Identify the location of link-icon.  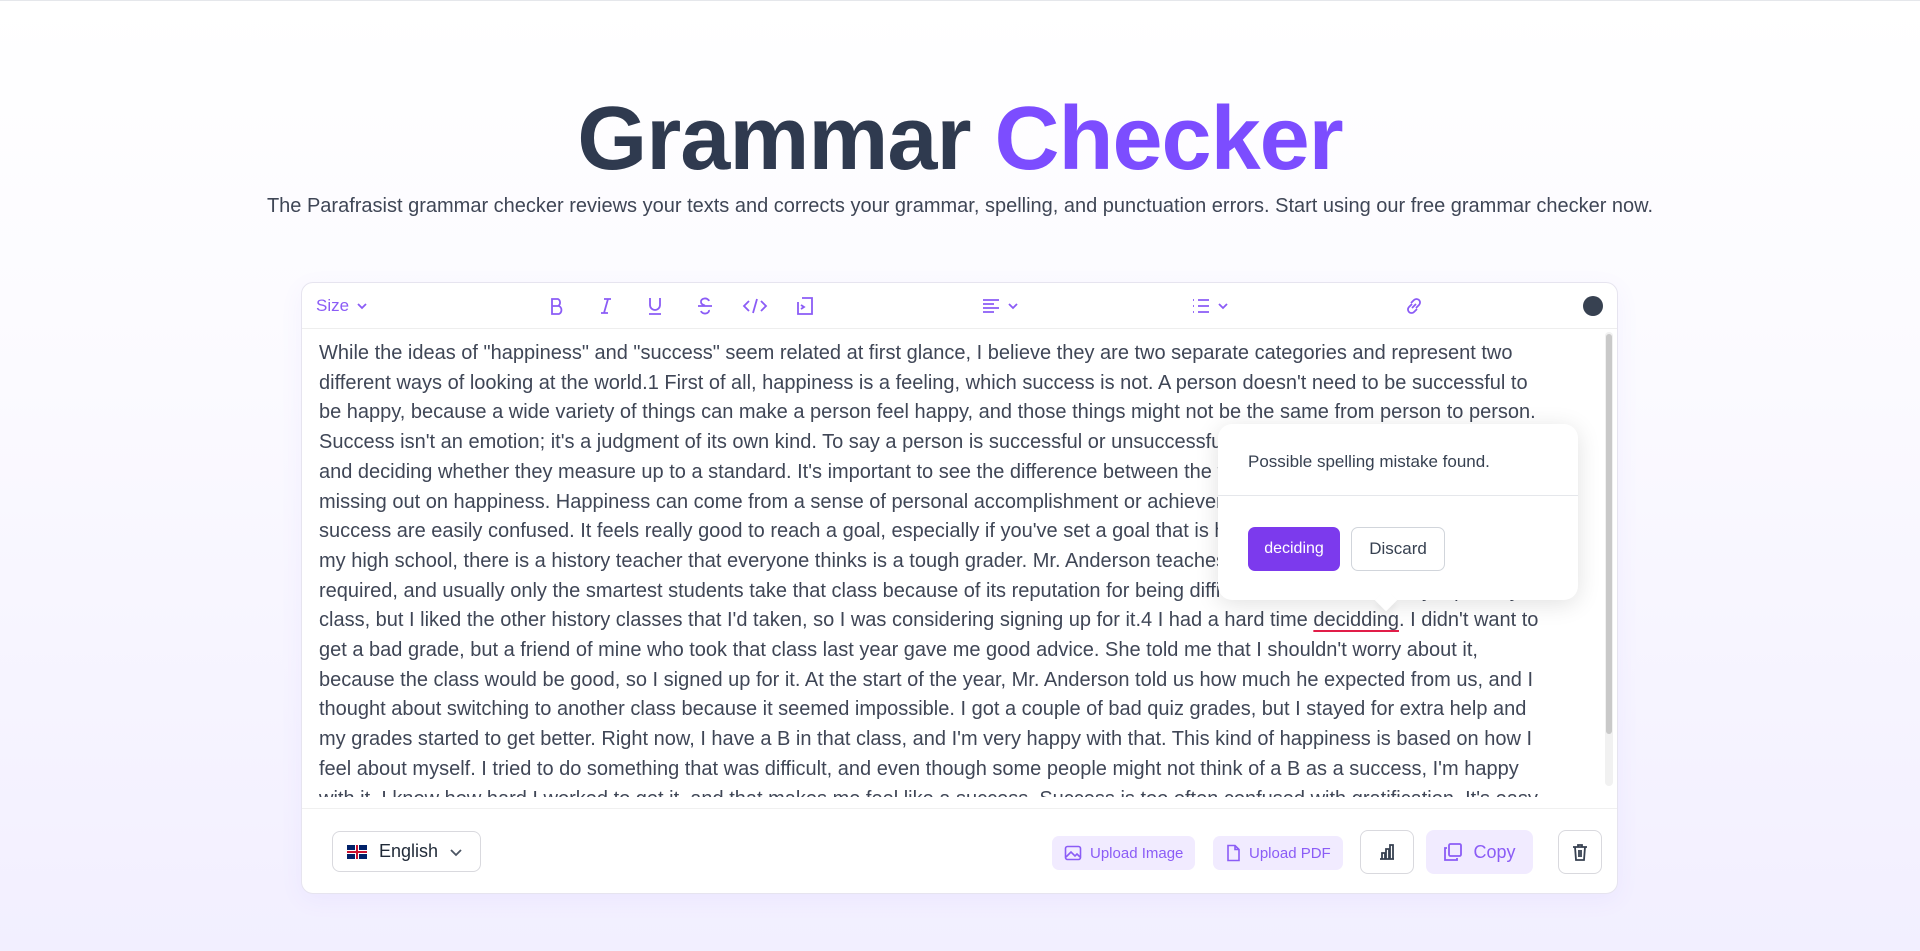
(1414, 306).